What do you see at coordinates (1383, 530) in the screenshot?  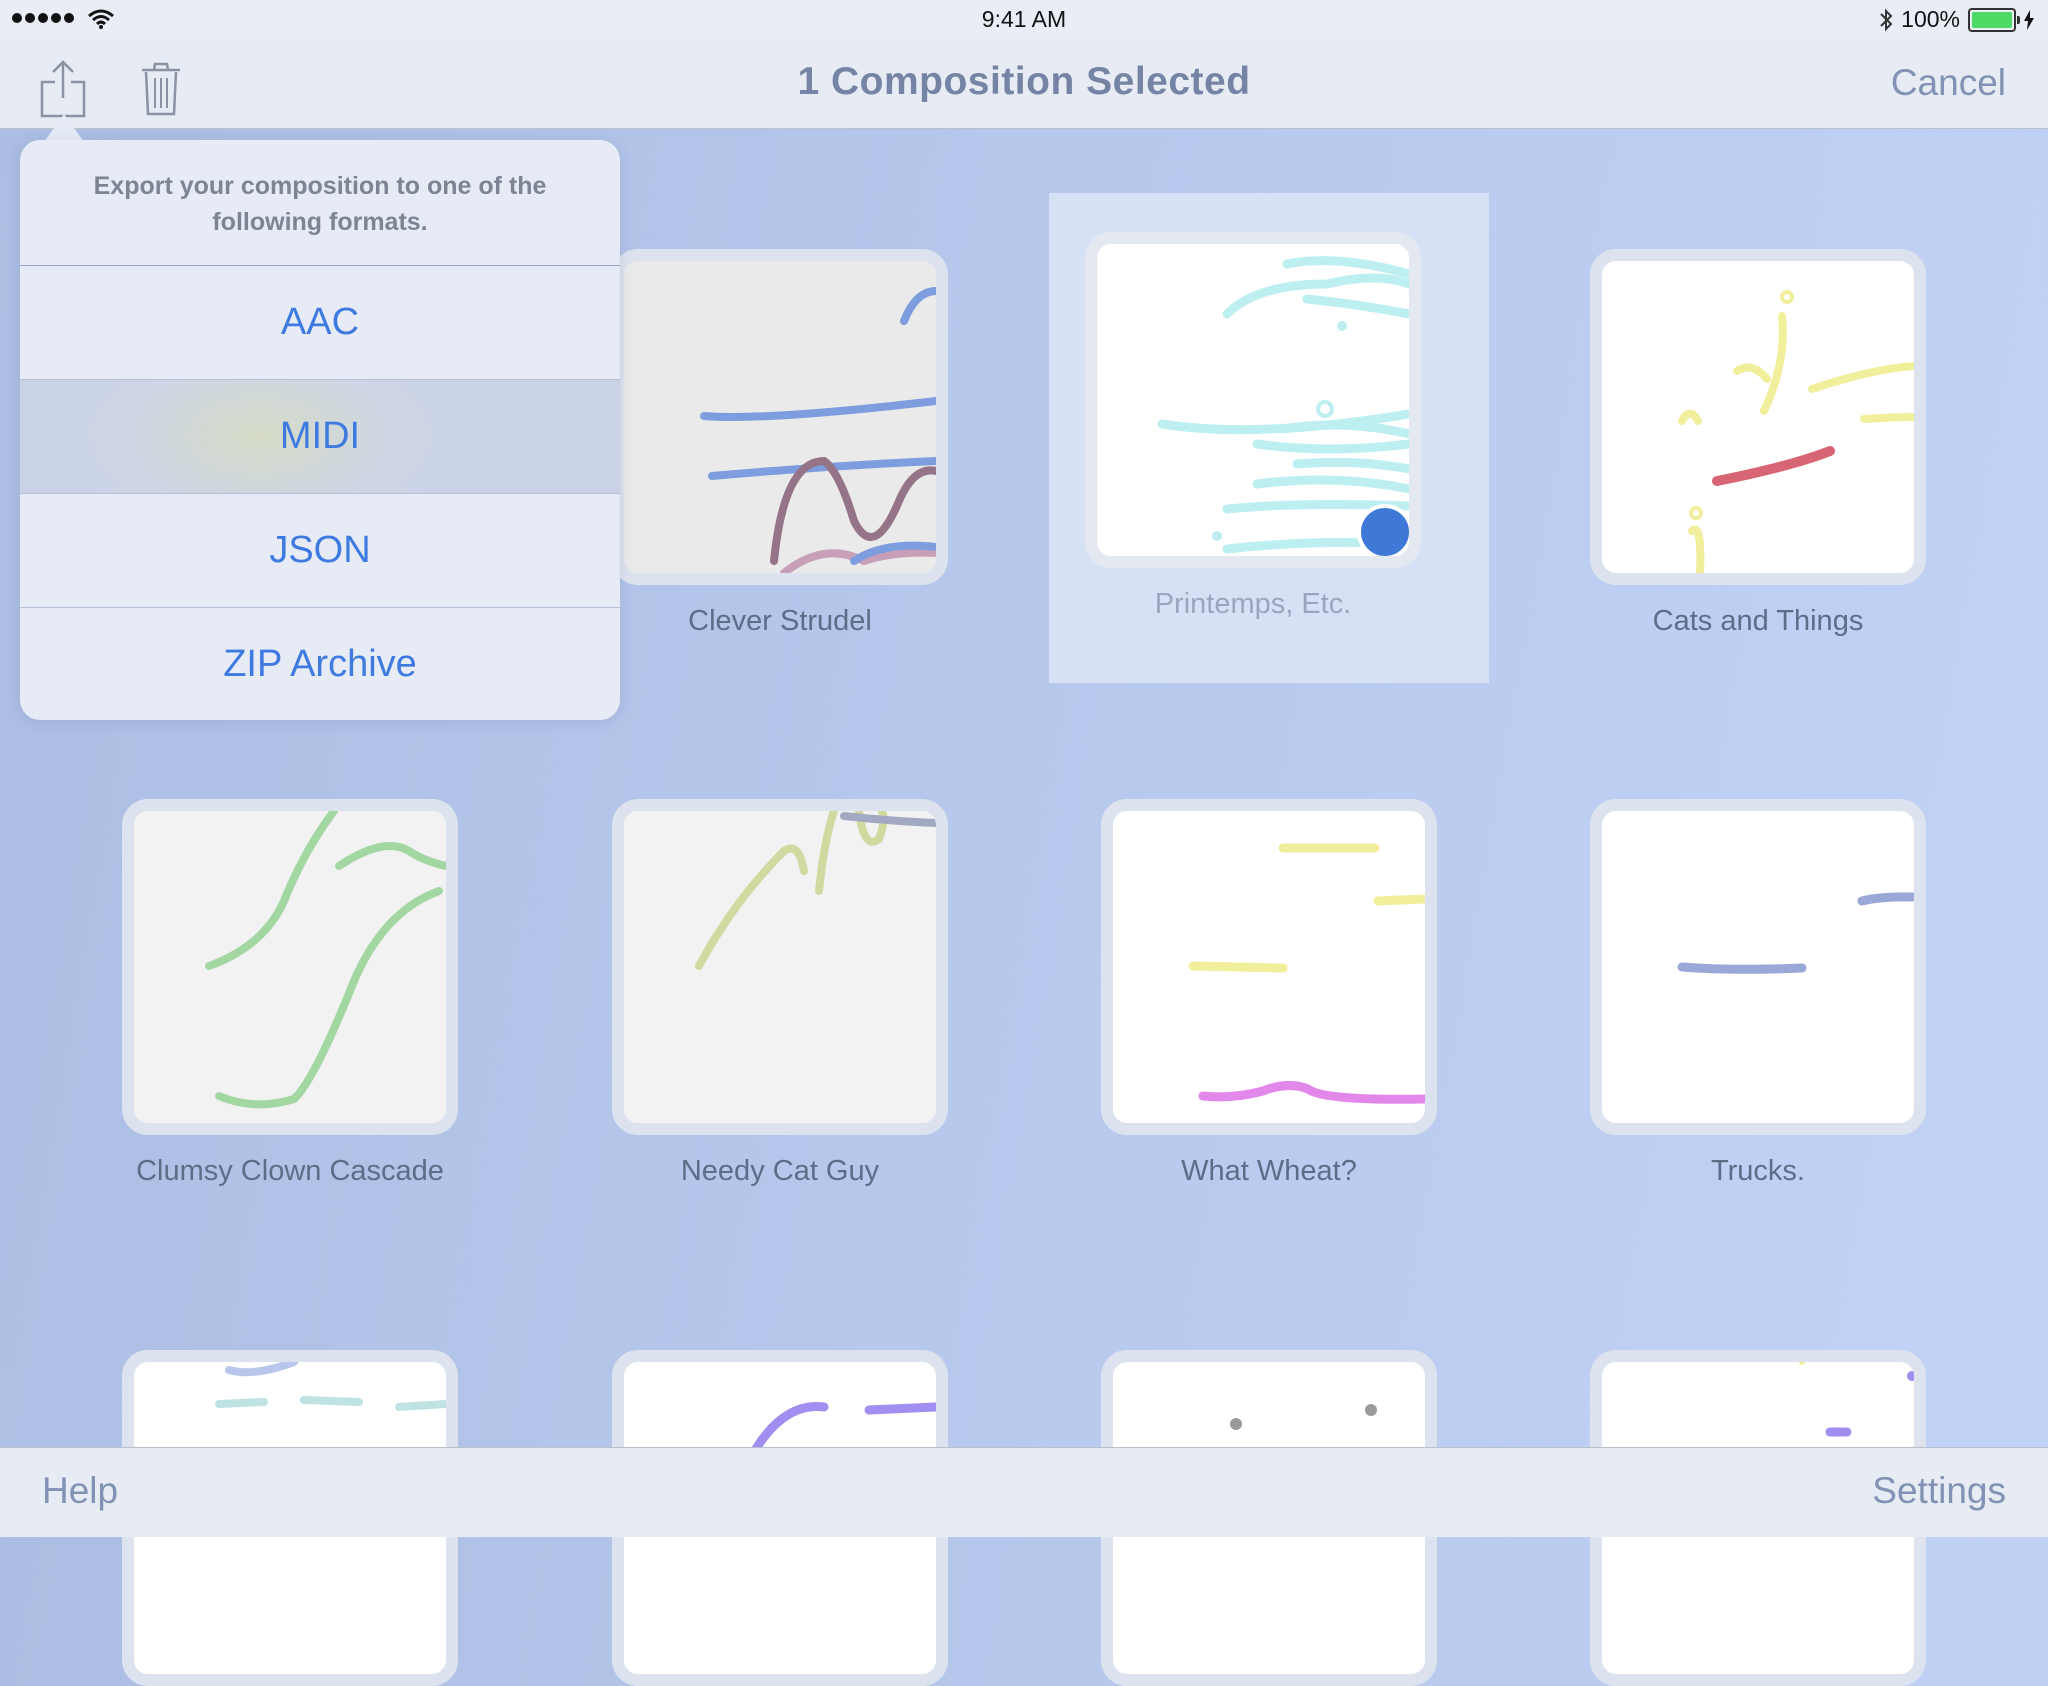 I see `checkmark-icon` at bounding box center [1383, 530].